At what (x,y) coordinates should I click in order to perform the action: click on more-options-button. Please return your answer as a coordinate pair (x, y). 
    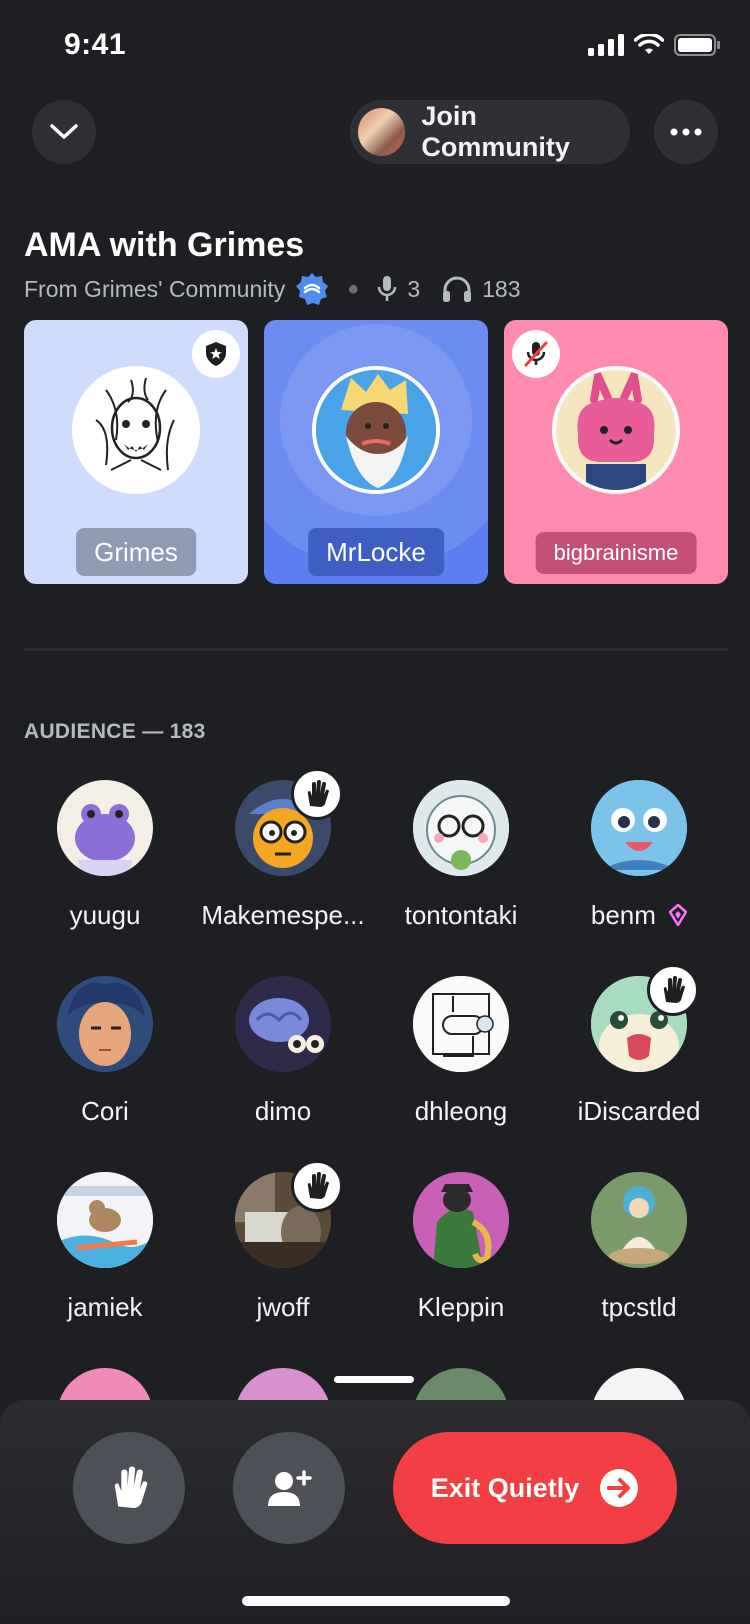
    Looking at the image, I should click on (686, 132).